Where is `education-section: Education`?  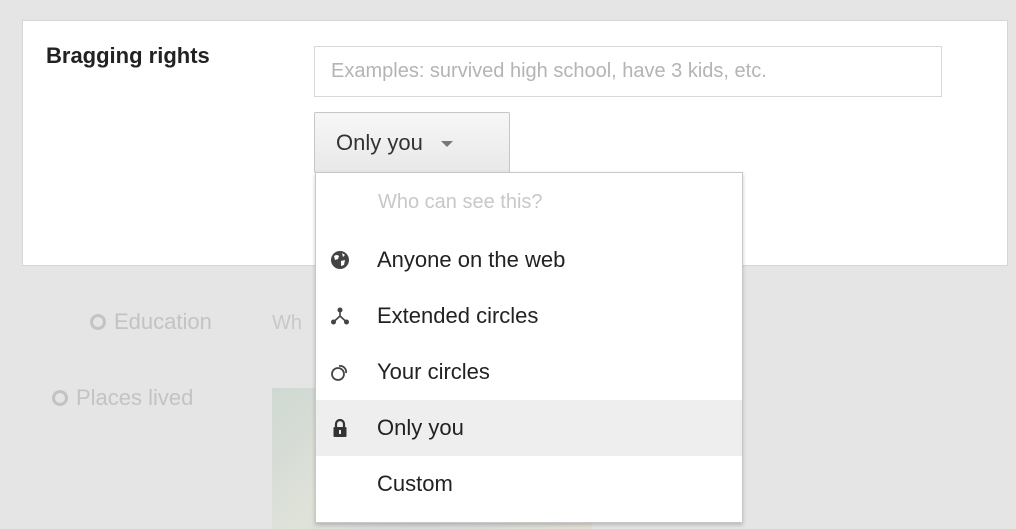 education-section: Education is located at coordinates (151, 322).